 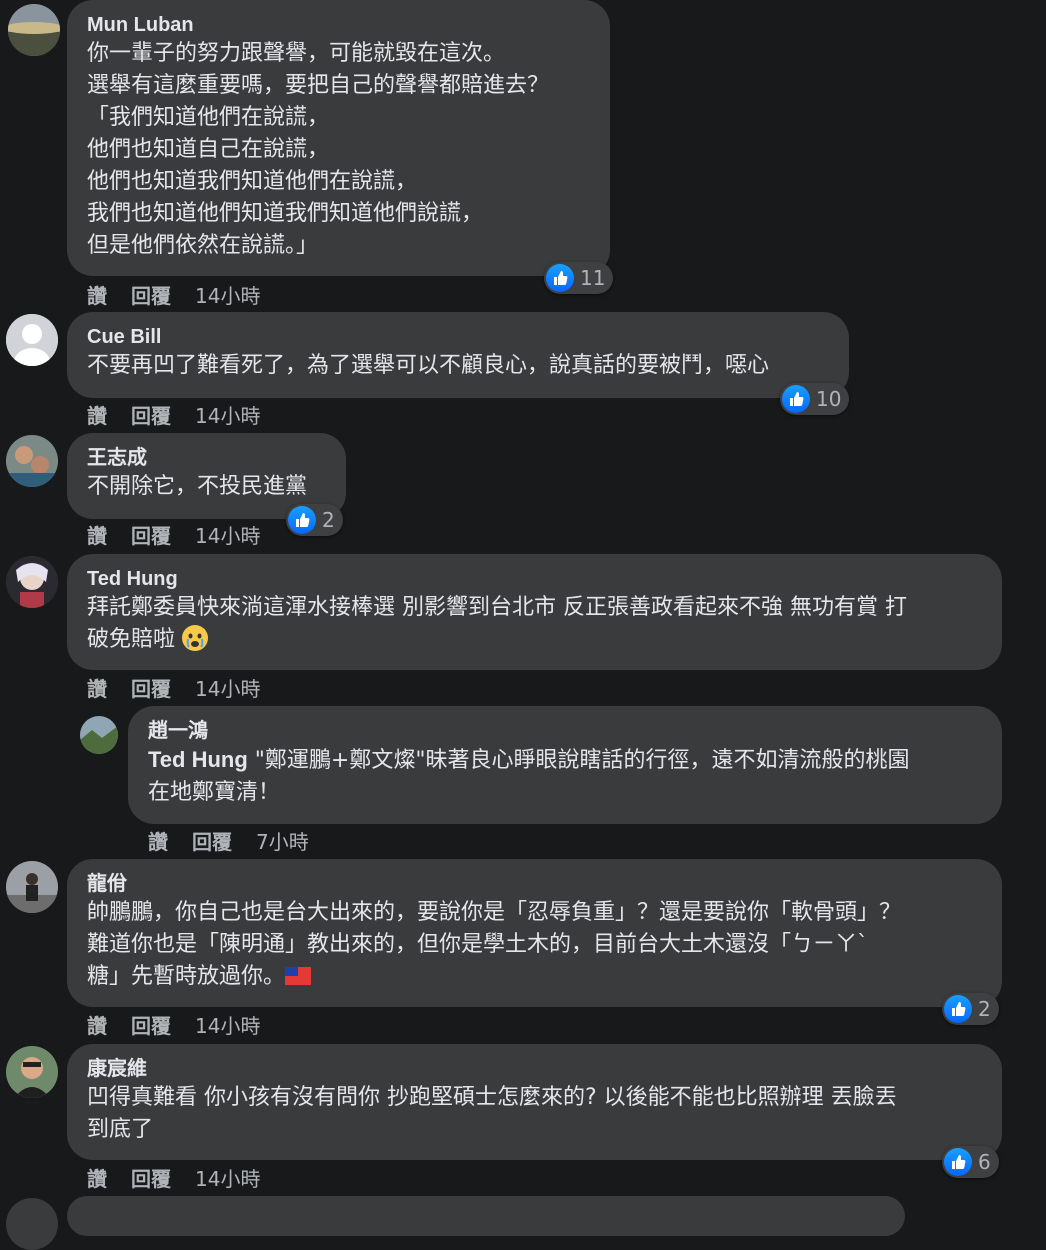 I want to click on comment-author: Mun Luban, so click(x=338, y=25).